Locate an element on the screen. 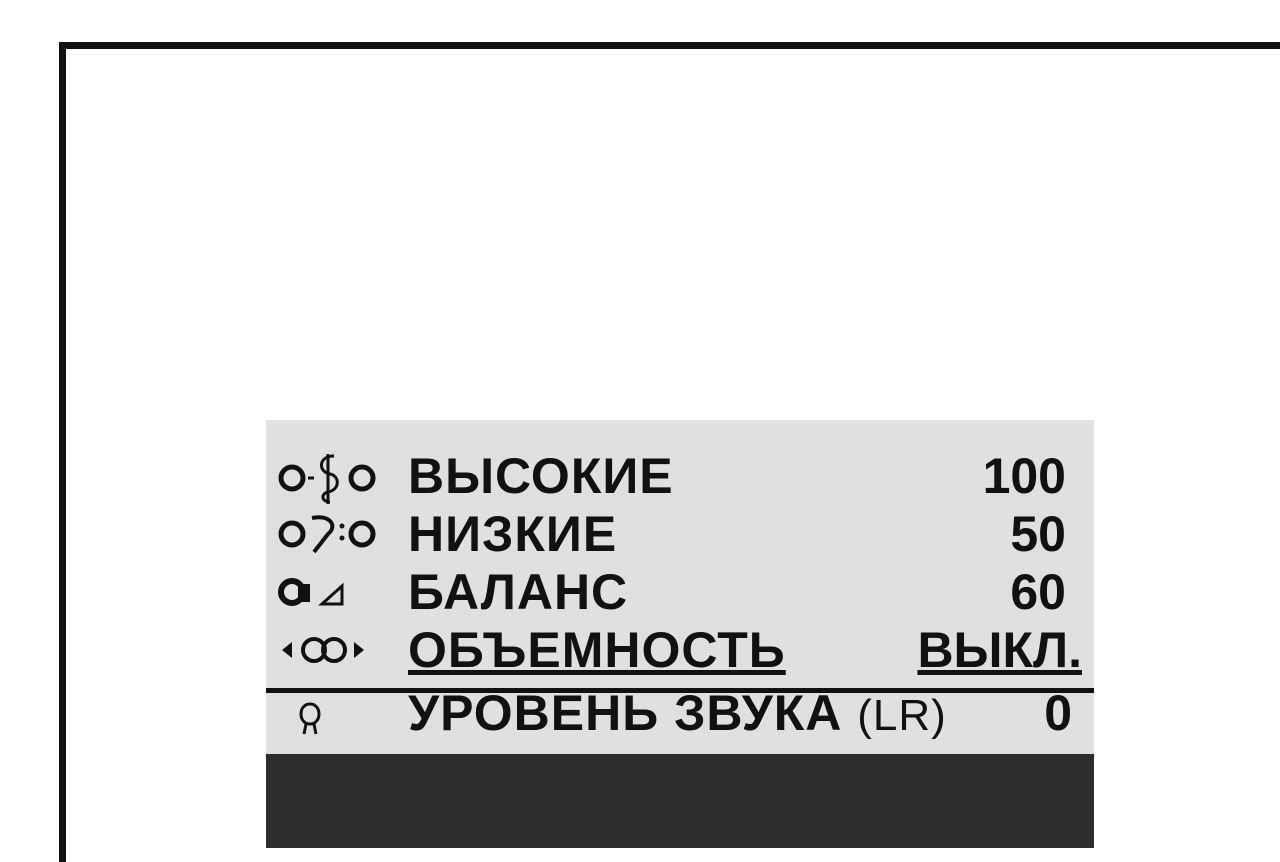  sound-level-value: 0 is located at coordinates (1058, 715).